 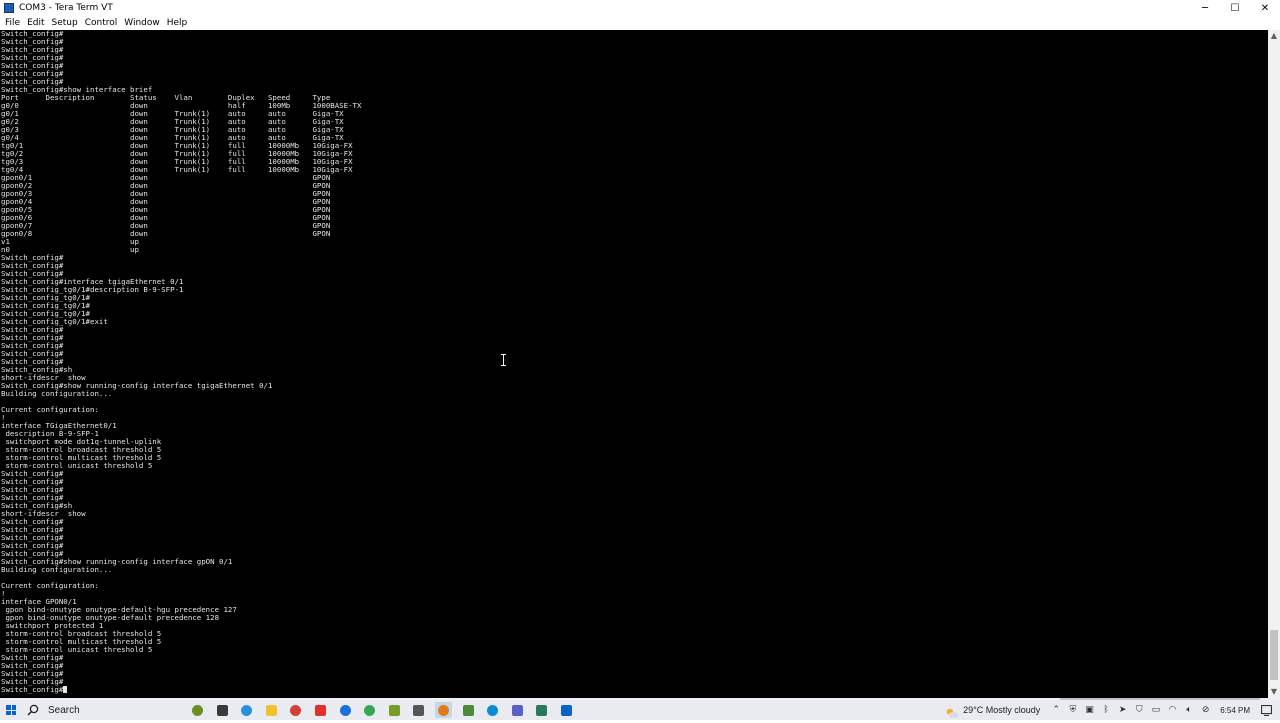 What do you see at coordinates (952, 711) in the screenshot?
I see `weather-icon` at bounding box center [952, 711].